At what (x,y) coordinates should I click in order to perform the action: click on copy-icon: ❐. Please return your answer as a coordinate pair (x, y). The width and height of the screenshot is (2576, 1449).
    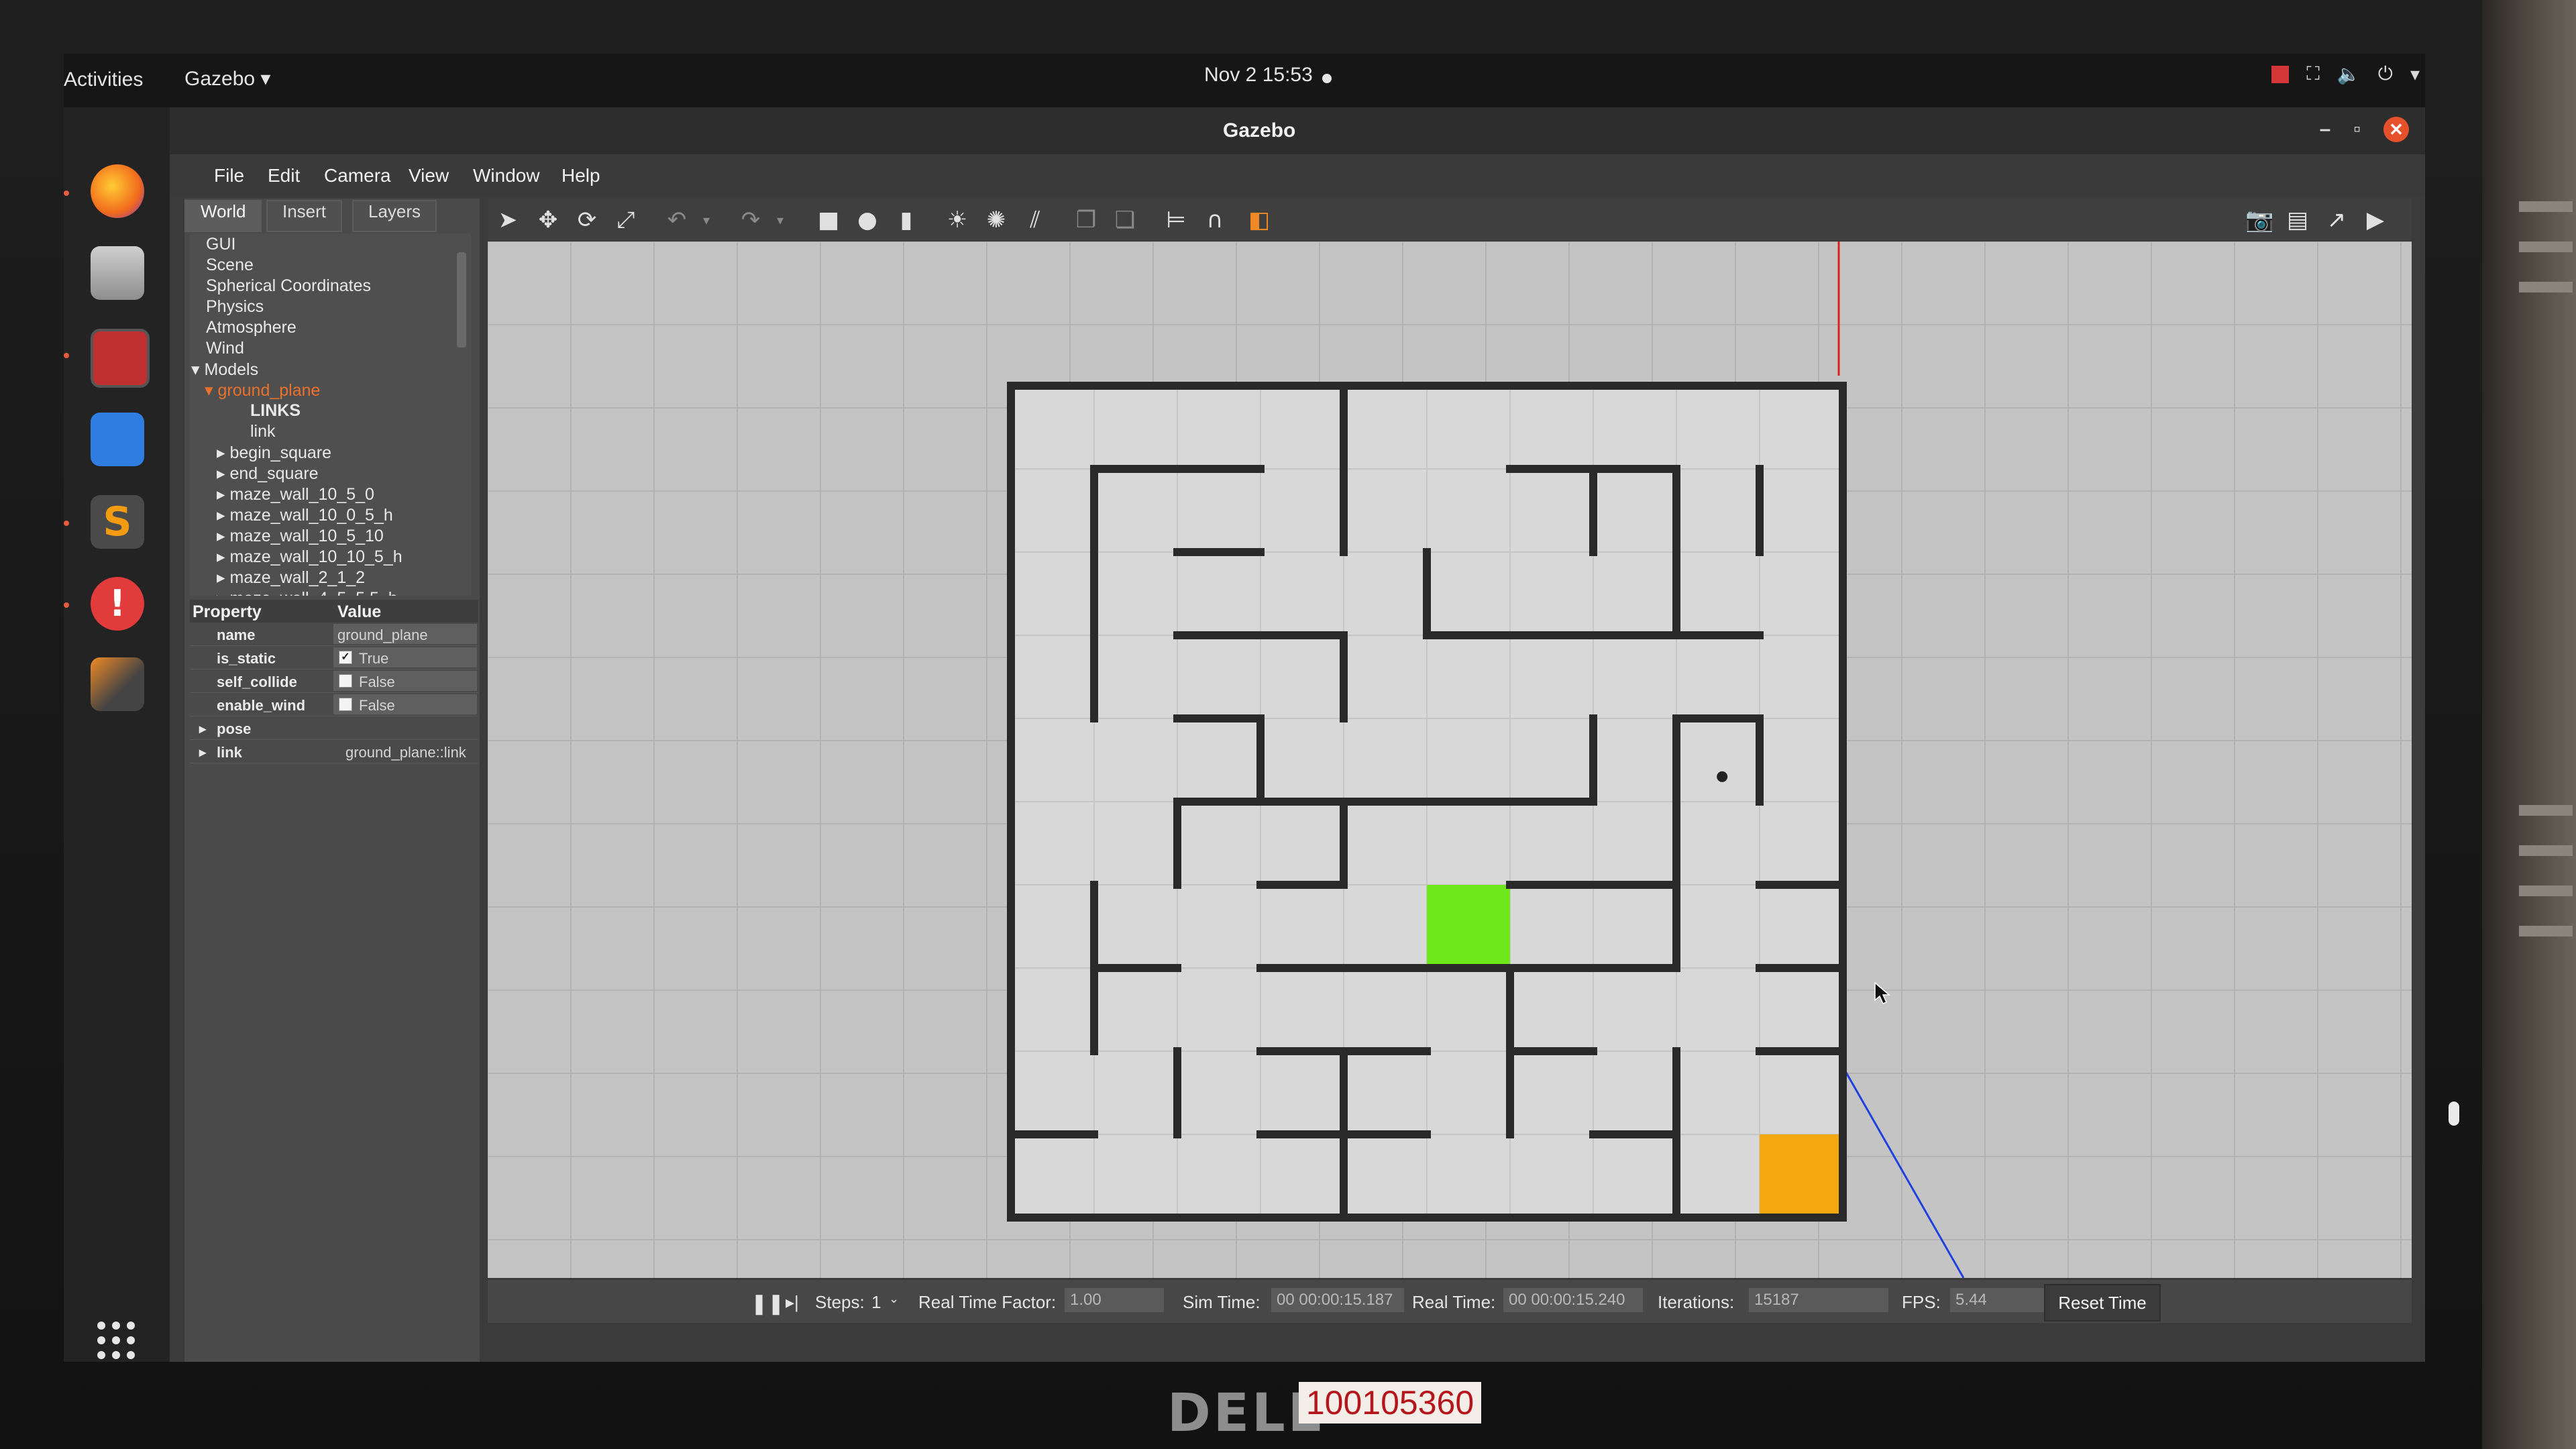
    Looking at the image, I should click on (1086, 220).